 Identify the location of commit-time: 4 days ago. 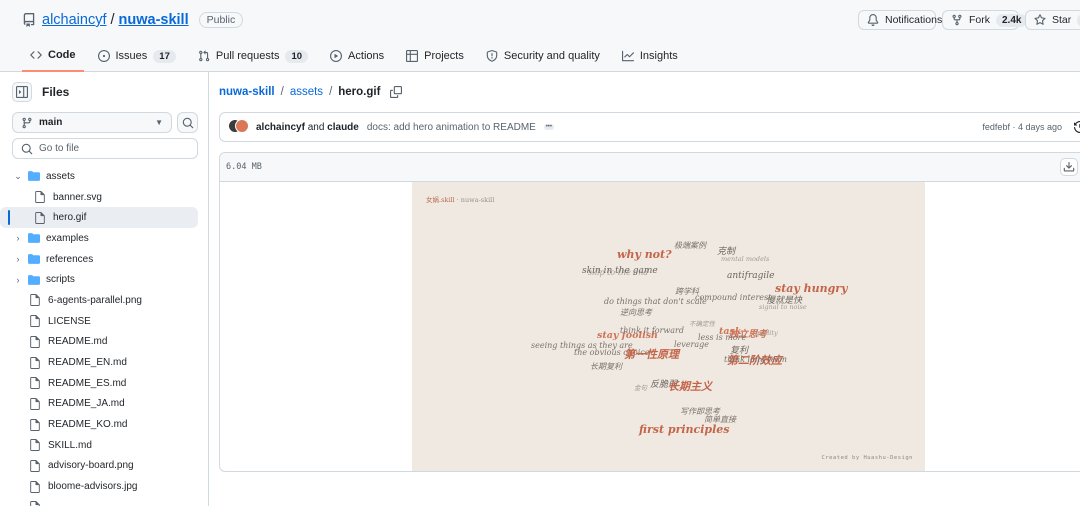
(1039, 127).